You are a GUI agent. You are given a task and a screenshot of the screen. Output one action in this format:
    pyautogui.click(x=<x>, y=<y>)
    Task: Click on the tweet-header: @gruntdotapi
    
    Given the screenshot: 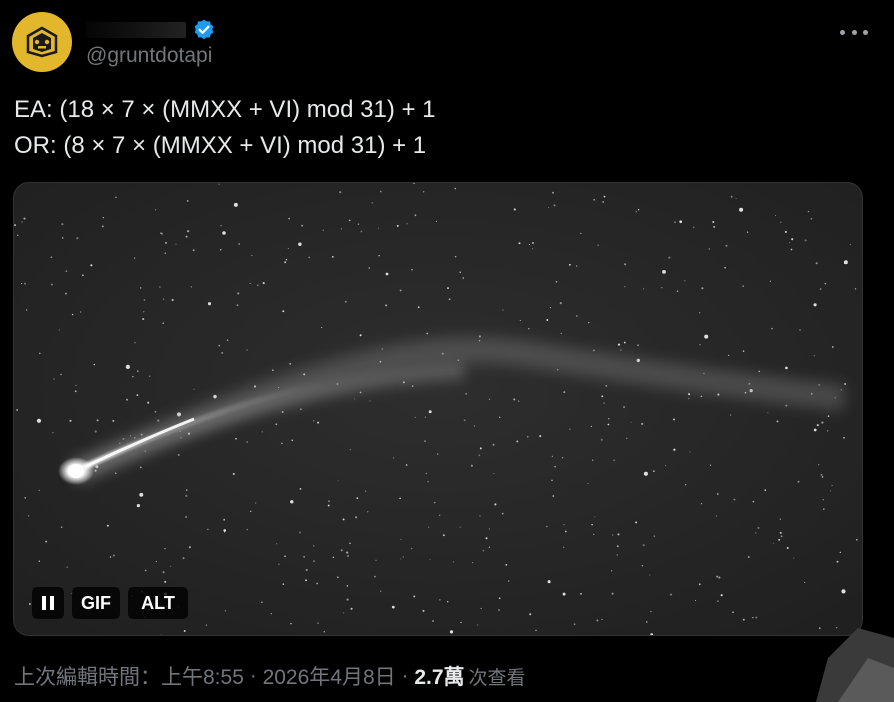 What is the action you would take?
    pyautogui.click(x=447, y=42)
    